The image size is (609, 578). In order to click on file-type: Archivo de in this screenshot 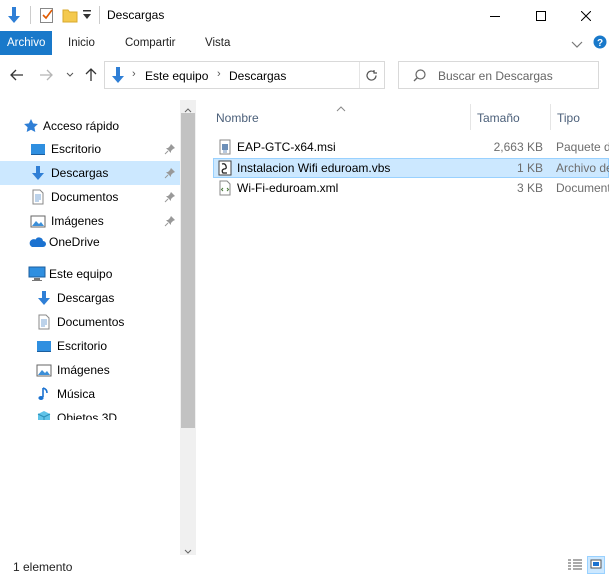, I will do `click(582, 168)`.